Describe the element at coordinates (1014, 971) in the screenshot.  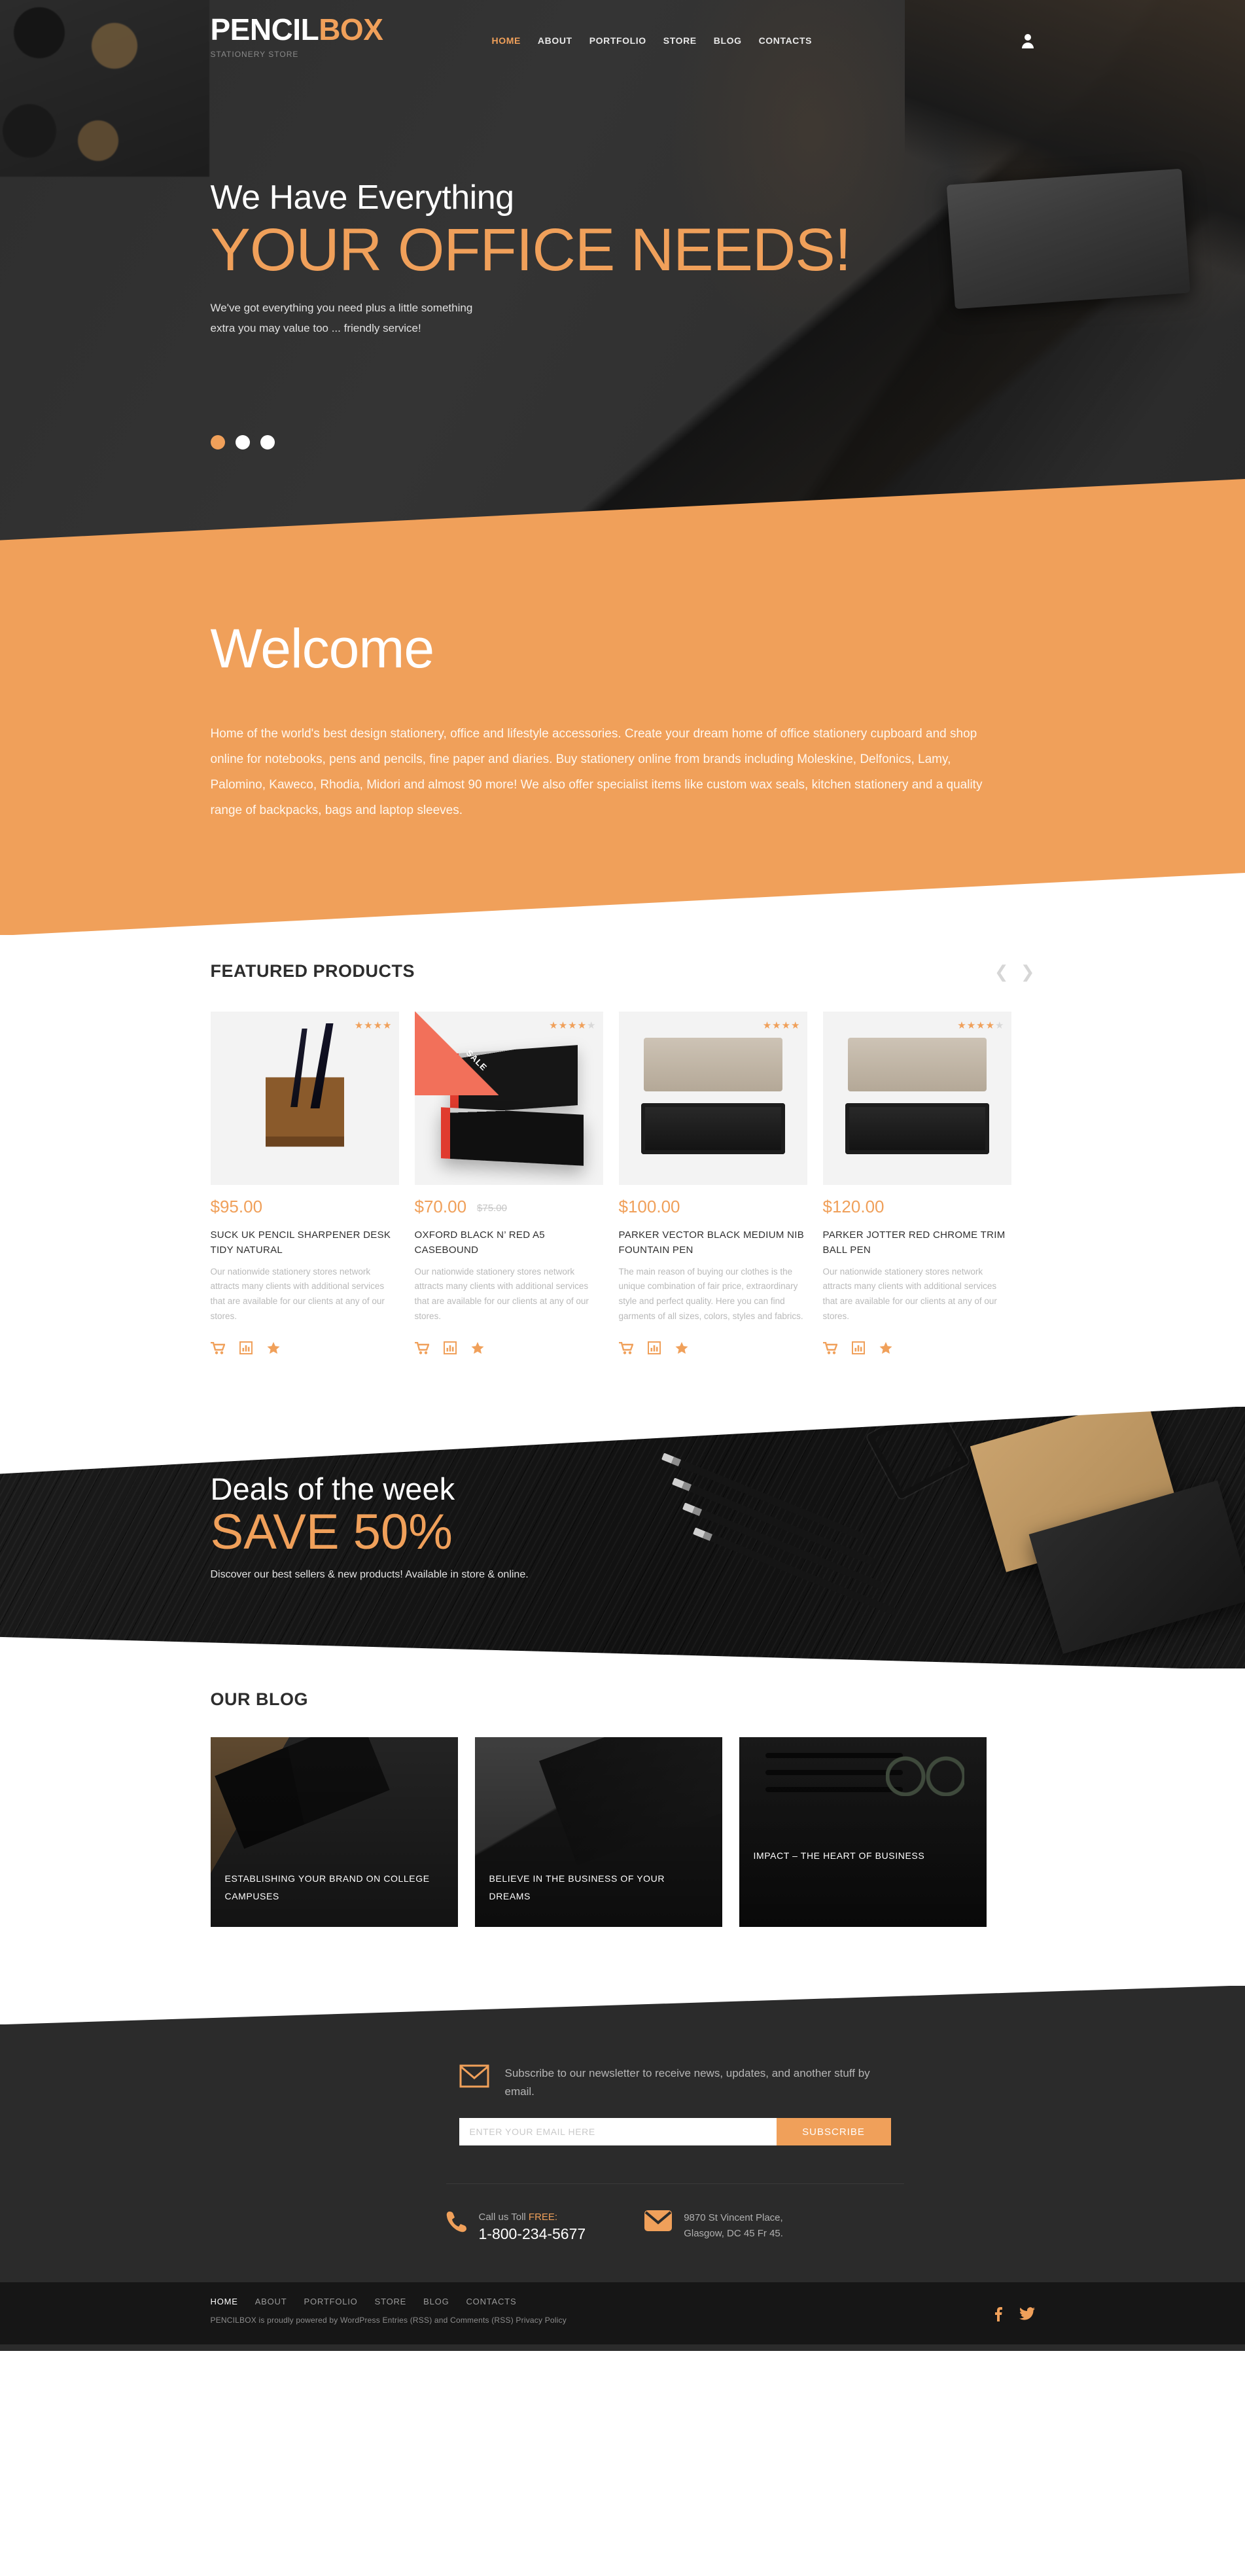
I see `carousel-controls: ❮ ❯` at that location.